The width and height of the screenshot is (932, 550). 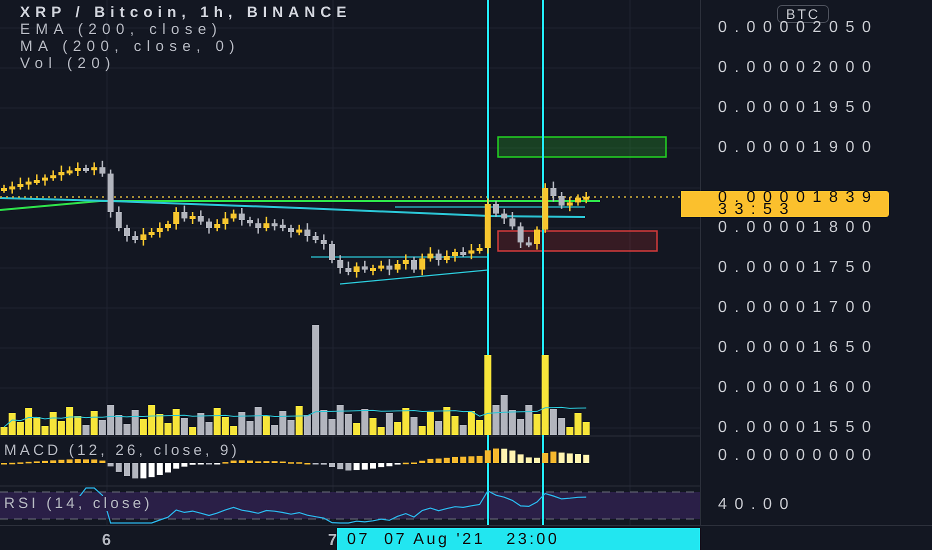 What do you see at coordinates (798, 308) in the screenshot?
I see `price-axis-label: 0.00001700` at bounding box center [798, 308].